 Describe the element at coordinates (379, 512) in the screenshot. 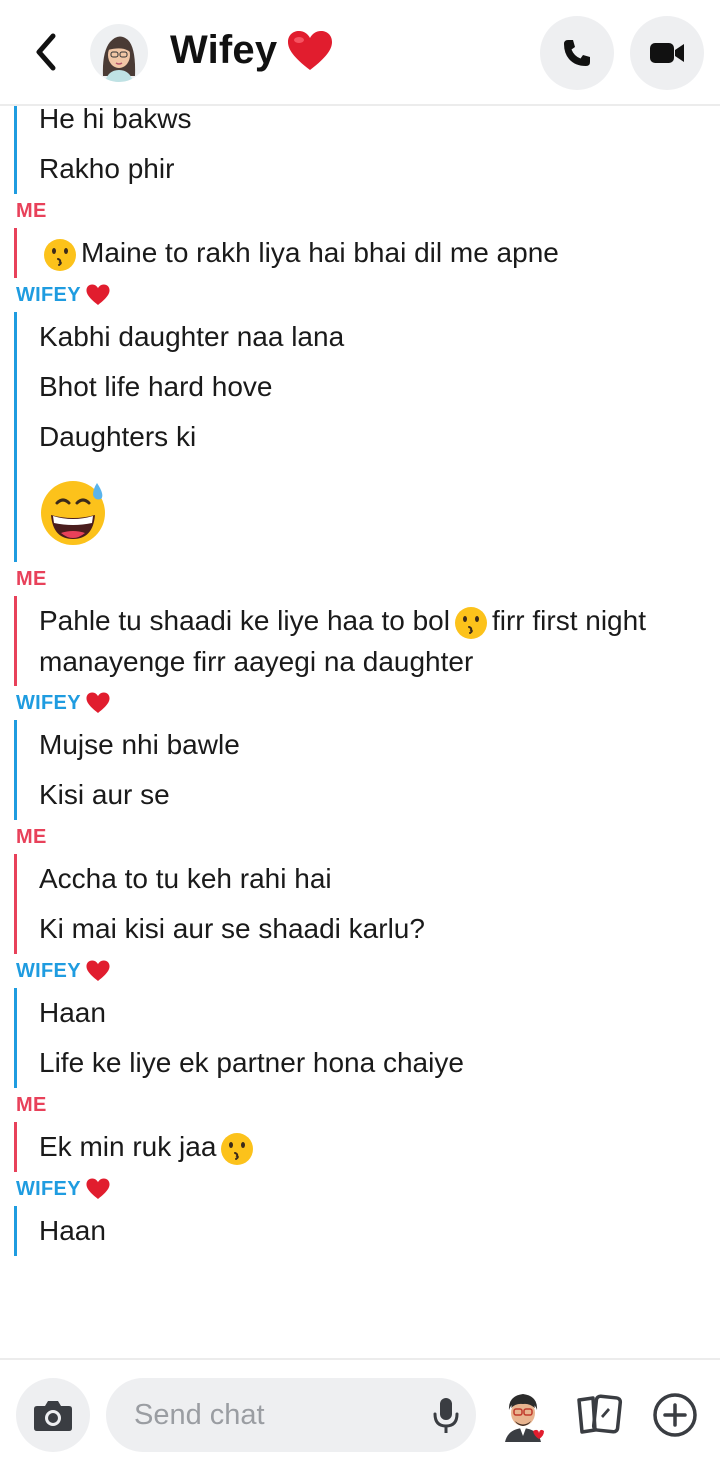

I see `emoji-message` at that location.